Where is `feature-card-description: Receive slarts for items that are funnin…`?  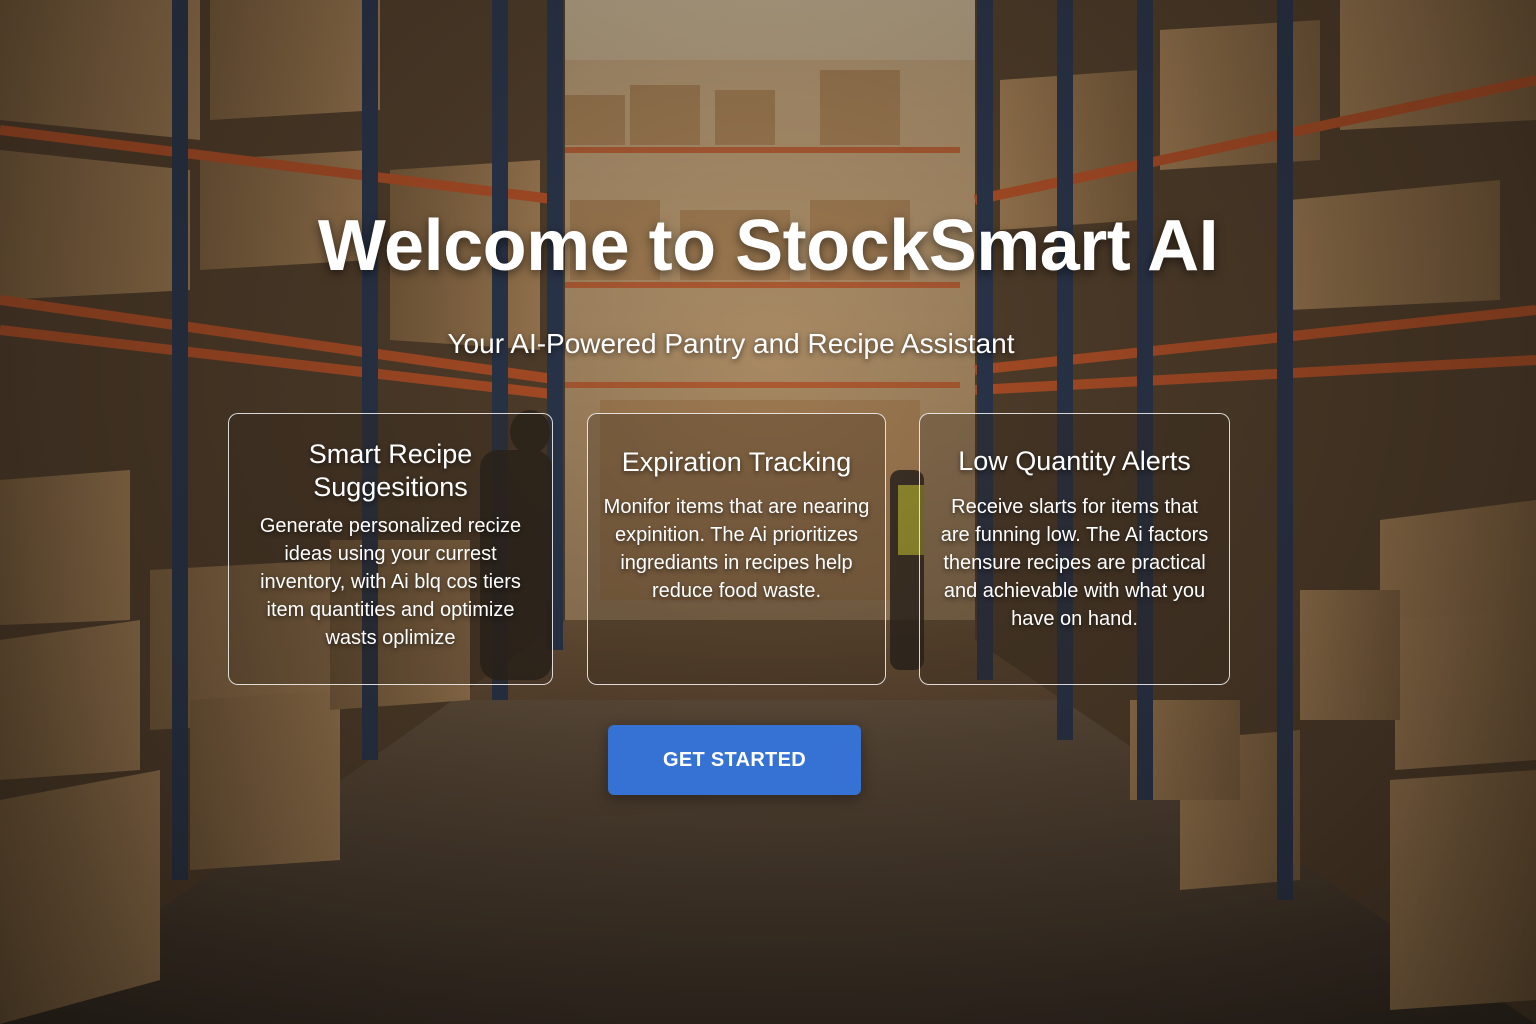
feature-card-description: Receive slarts for items that are funnin… is located at coordinates (1074, 563).